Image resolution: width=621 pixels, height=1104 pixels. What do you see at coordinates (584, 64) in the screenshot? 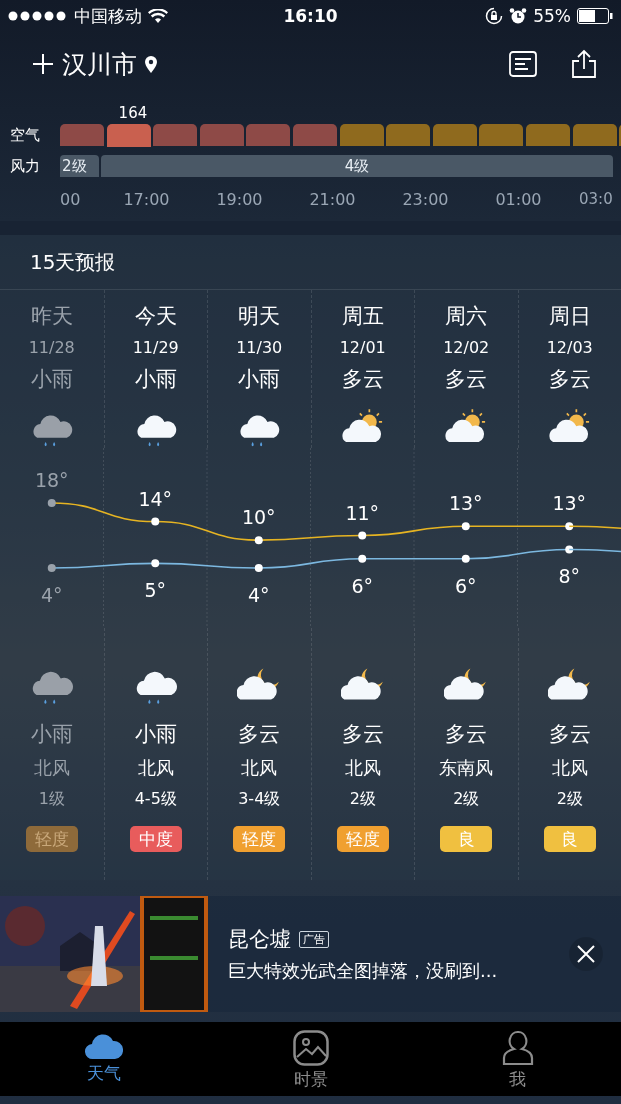
I see `share-icon` at bounding box center [584, 64].